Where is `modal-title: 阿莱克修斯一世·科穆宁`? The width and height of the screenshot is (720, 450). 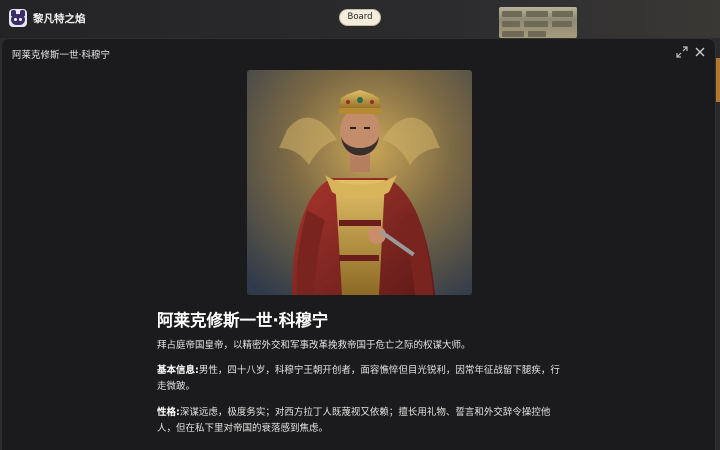
modal-title: 阿莱克修斯一世·科穆宁 is located at coordinates (61, 55).